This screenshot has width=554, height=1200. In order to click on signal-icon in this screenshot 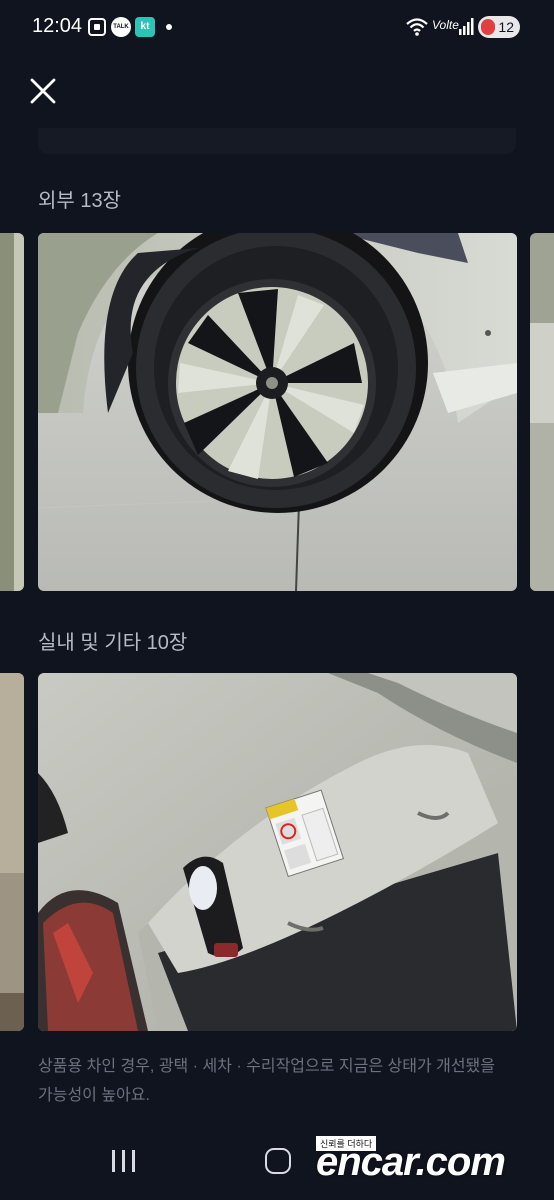, I will do `click(466, 26)`.